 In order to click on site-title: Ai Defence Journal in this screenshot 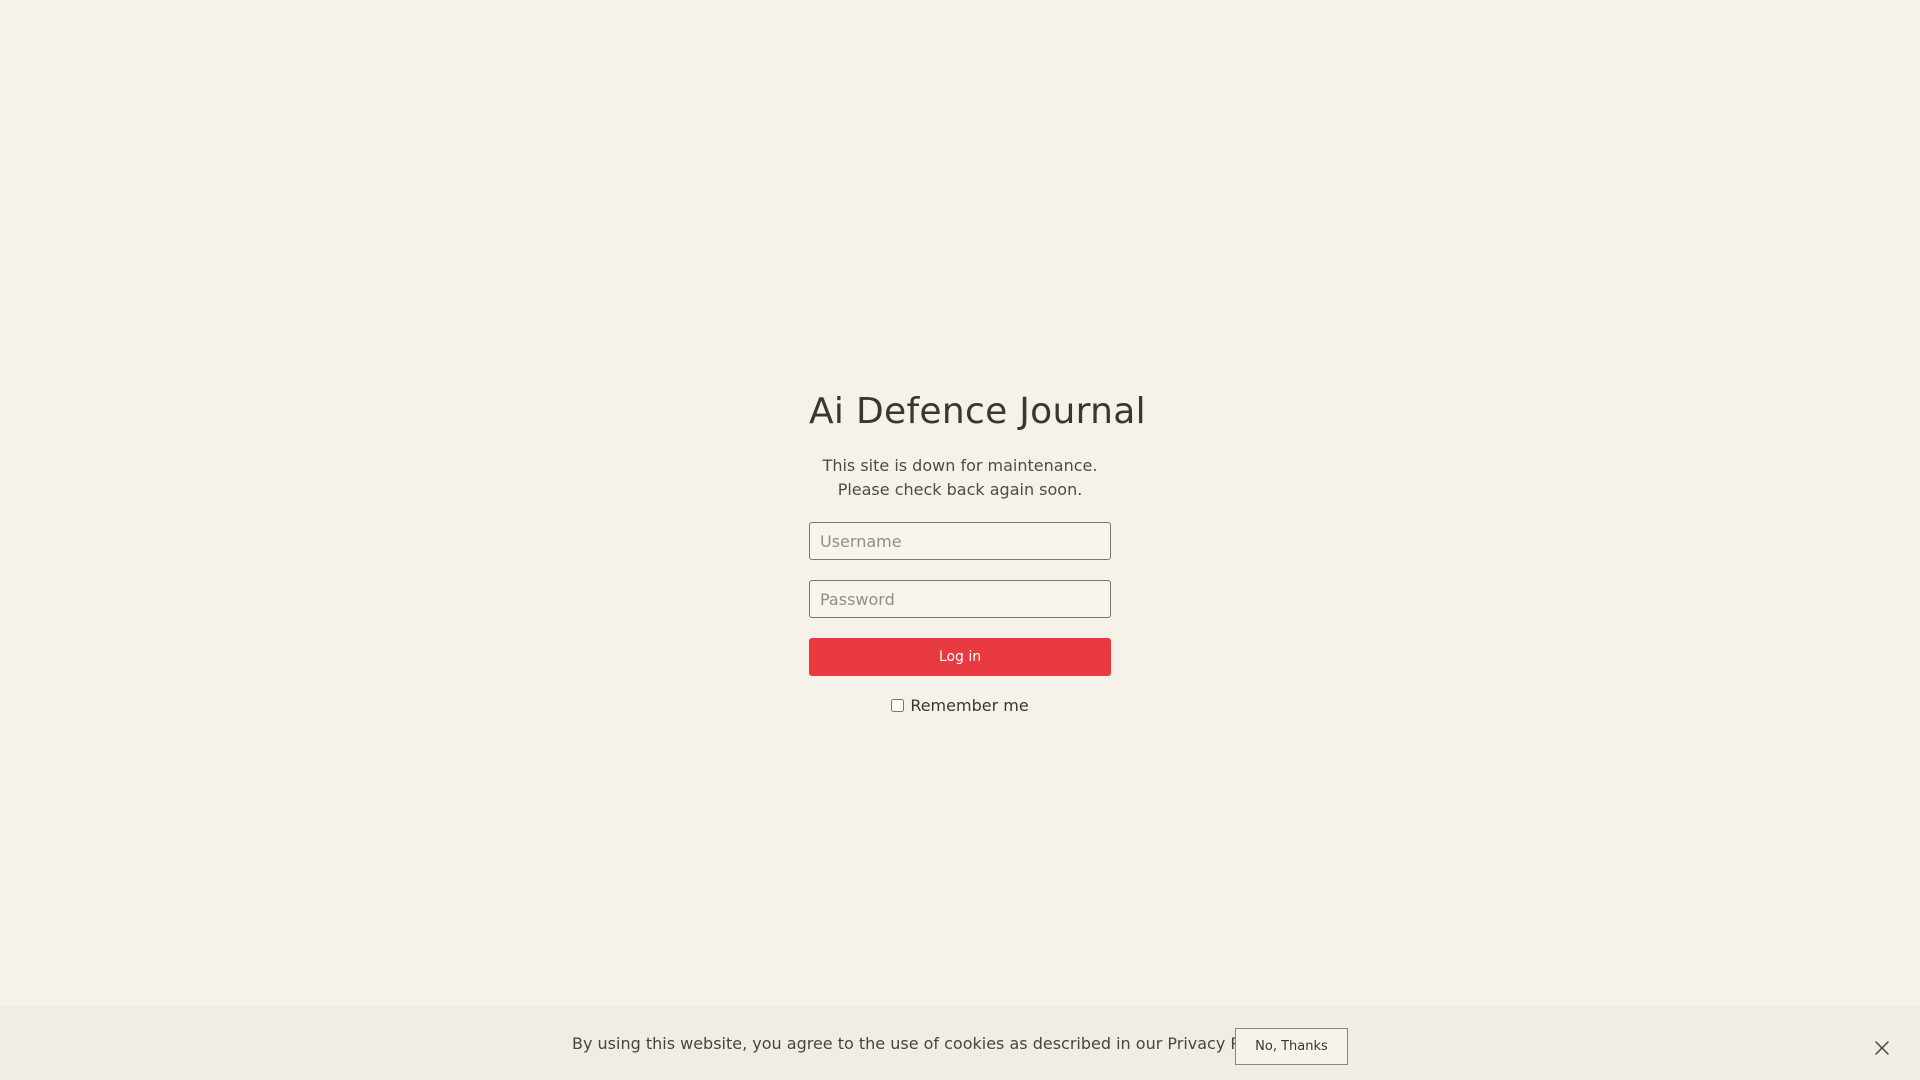, I will do `click(977, 411)`.